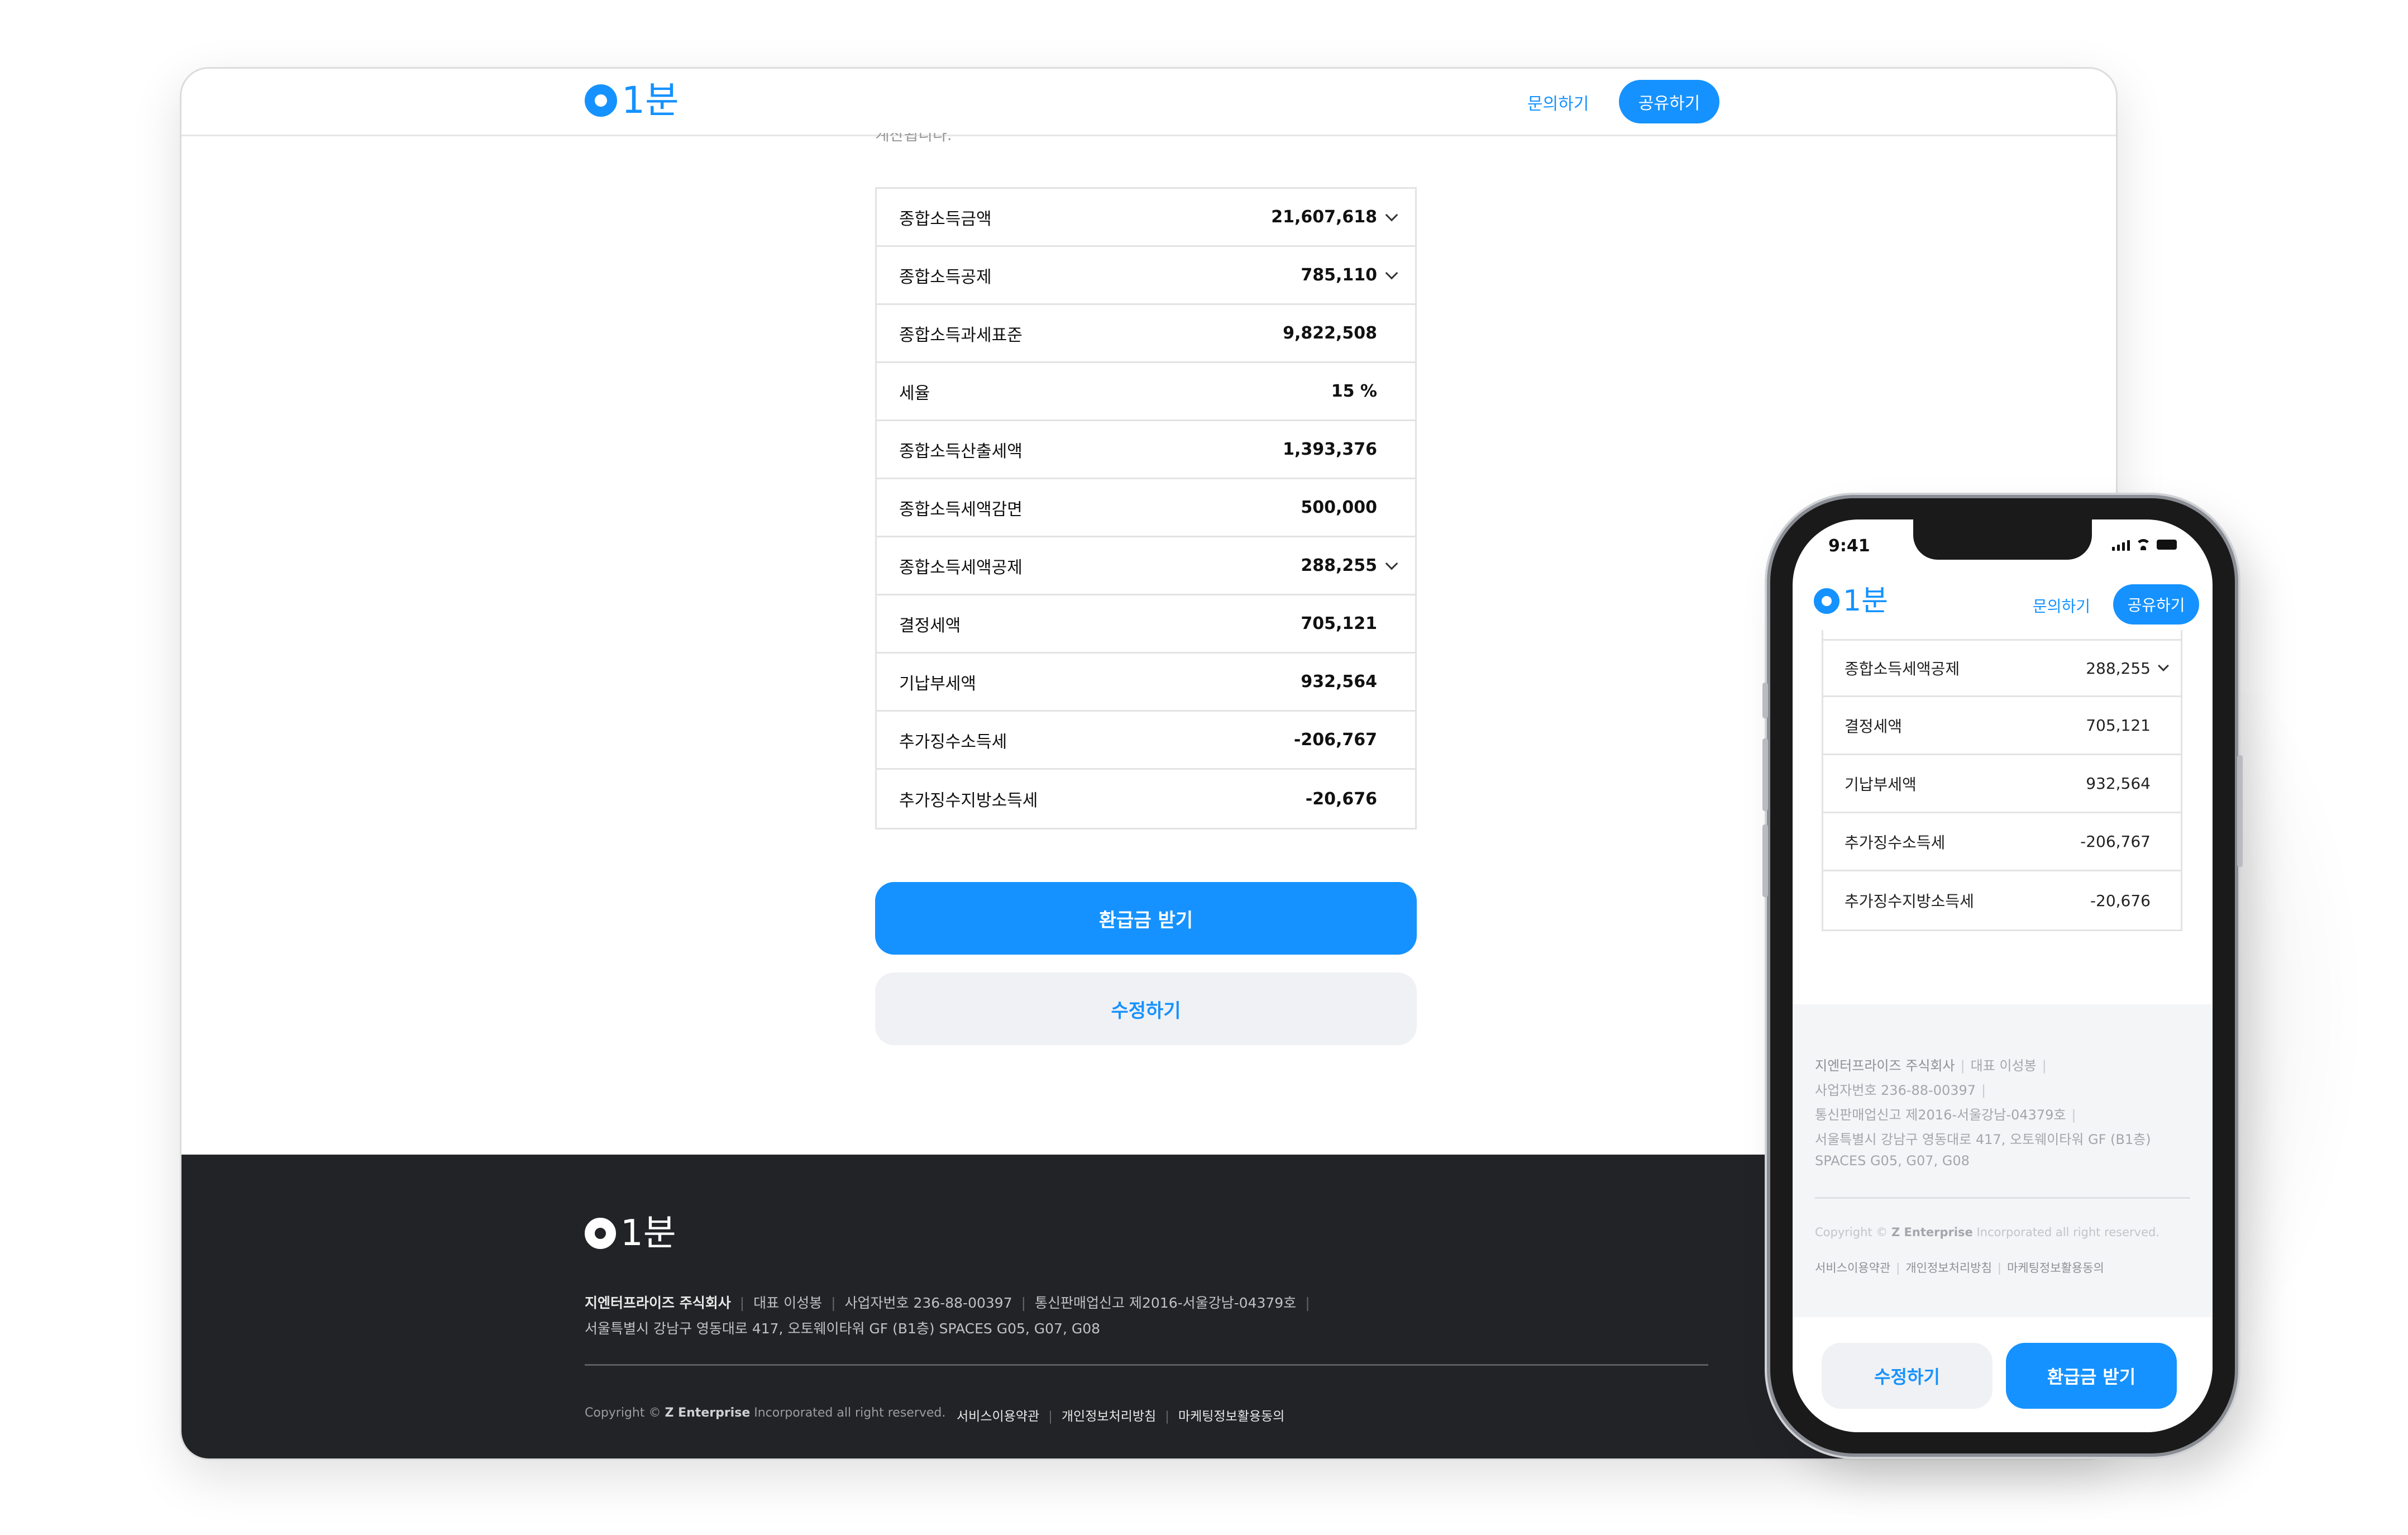  Describe the element at coordinates (928, 1303) in the screenshot. I see `business-number: 사업자번호 236-88-00397` at that location.